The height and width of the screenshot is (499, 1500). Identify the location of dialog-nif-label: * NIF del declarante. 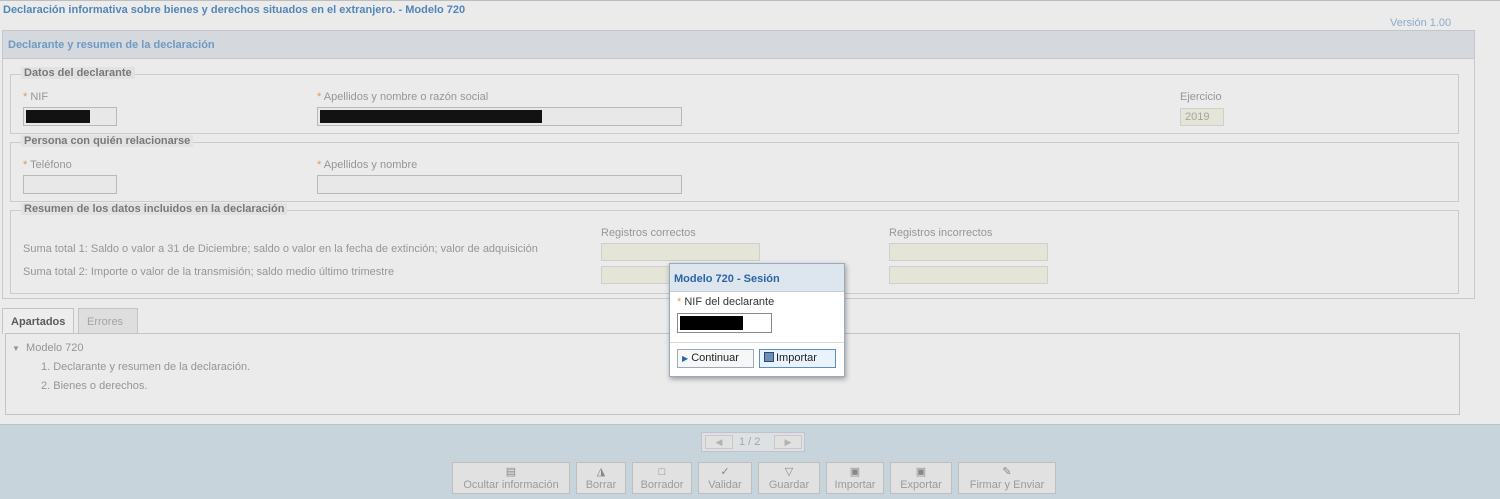
(726, 302).